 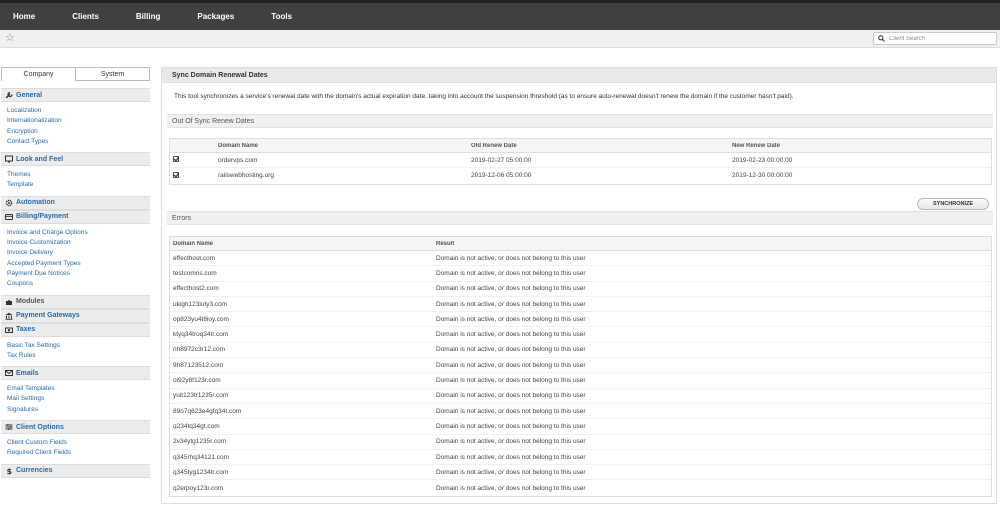 I want to click on errors-header-row: Domain Name Result, so click(x=580, y=244).